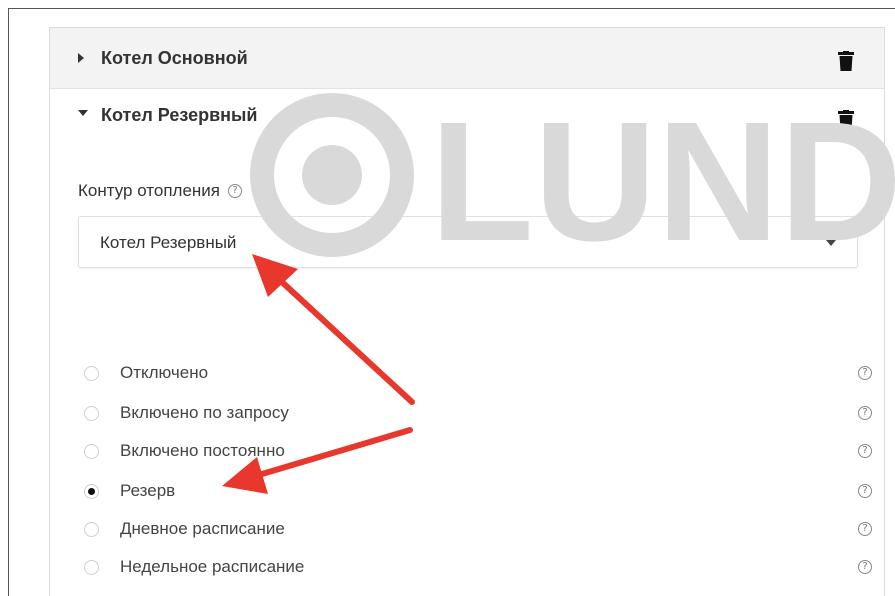  Describe the element at coordinates (168, 242) in the screenshot. I see `heating-circuit-selected-value: Котел Резервный` at that location.